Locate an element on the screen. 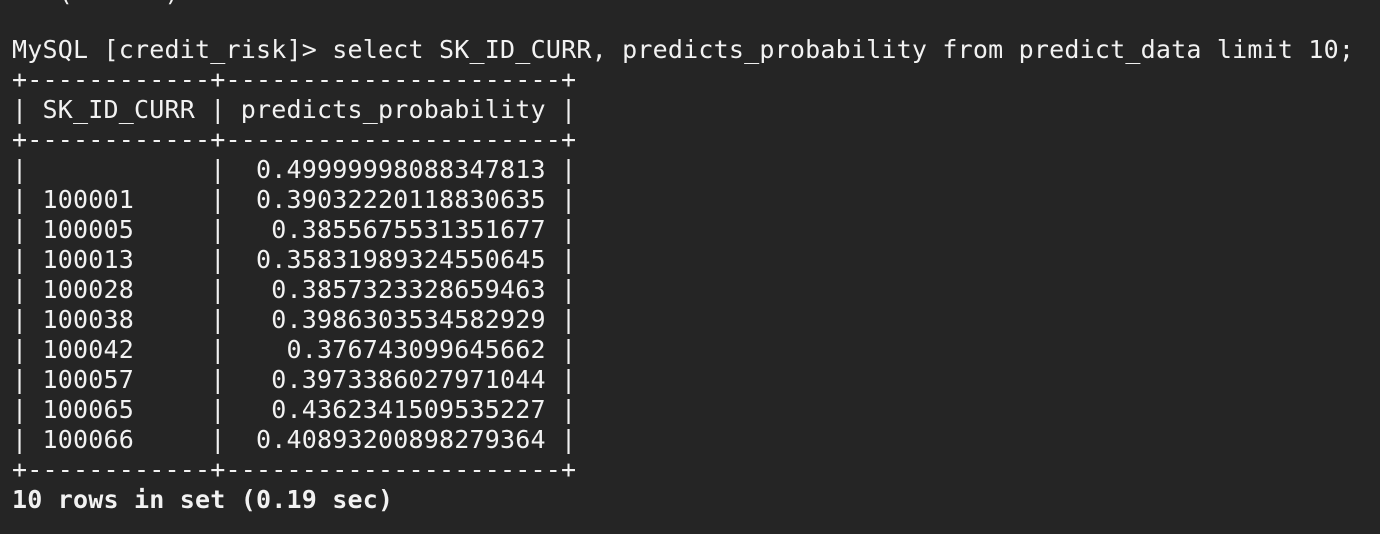 This screenshot has height=534, width=1380. table-row: | 100042 | 0.37674309964566​2 | is located at coordinates (294, 349).